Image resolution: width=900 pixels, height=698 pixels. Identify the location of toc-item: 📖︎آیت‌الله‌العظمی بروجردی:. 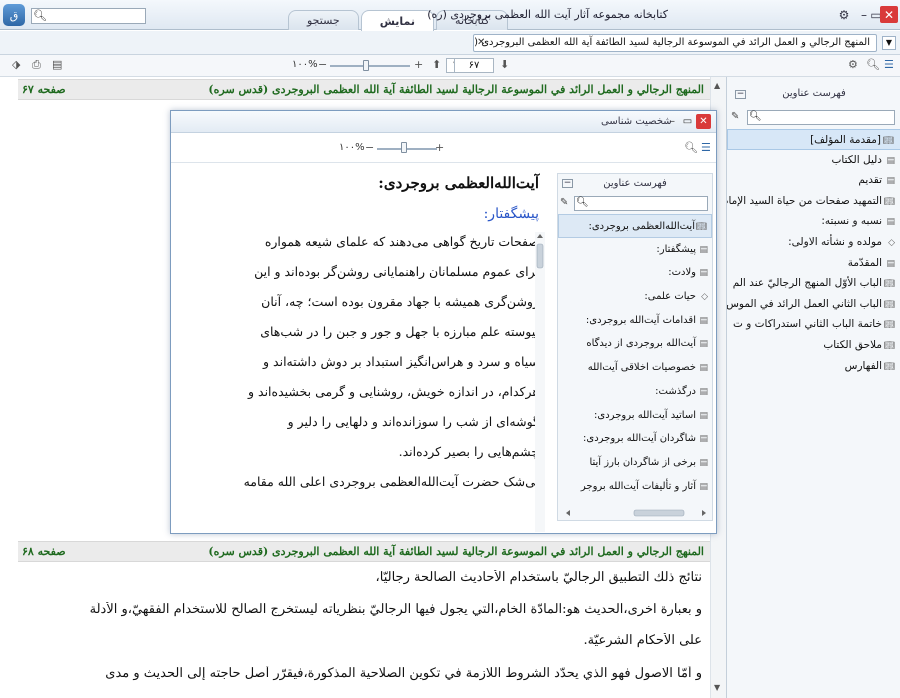
(635, 226).